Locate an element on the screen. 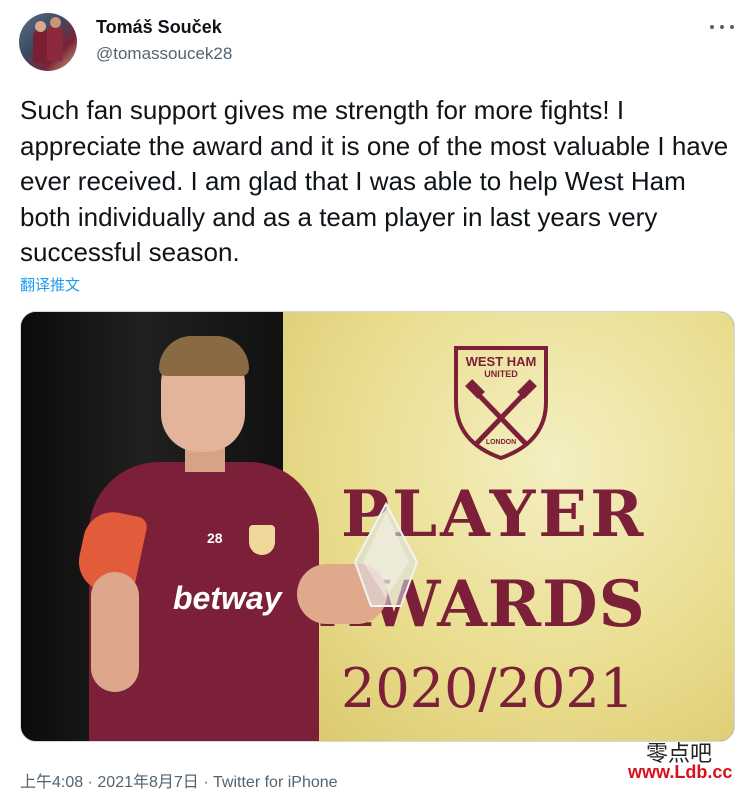 Image resolution: width=750 pixels, height=792 pixels. trophy-icon is located at coordinates (386, 554).